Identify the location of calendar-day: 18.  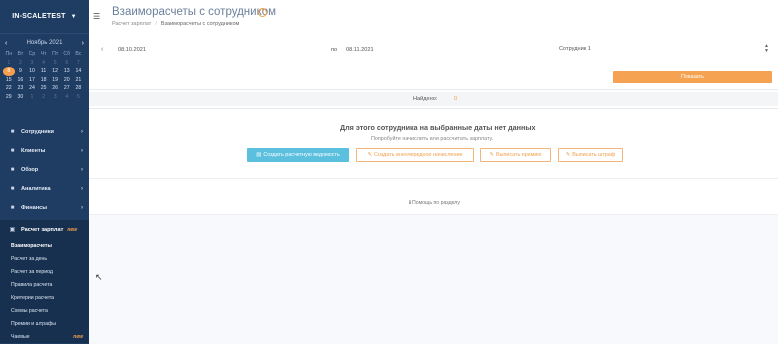
(44, 80).